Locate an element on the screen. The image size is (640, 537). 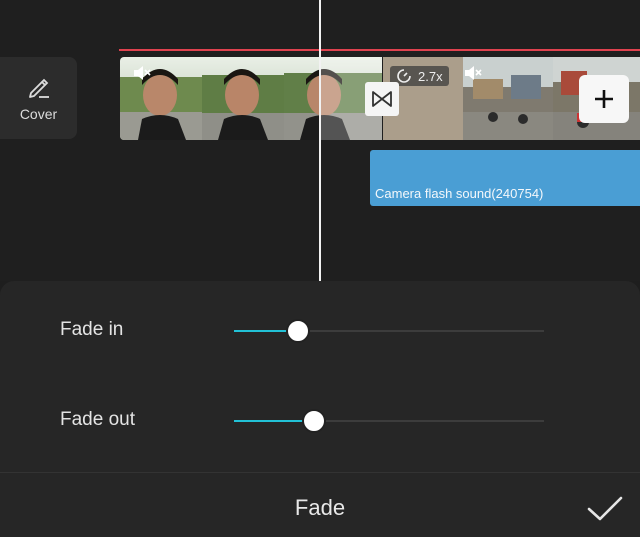
transition-bowtie-icon is located at coordinates (382, 99).